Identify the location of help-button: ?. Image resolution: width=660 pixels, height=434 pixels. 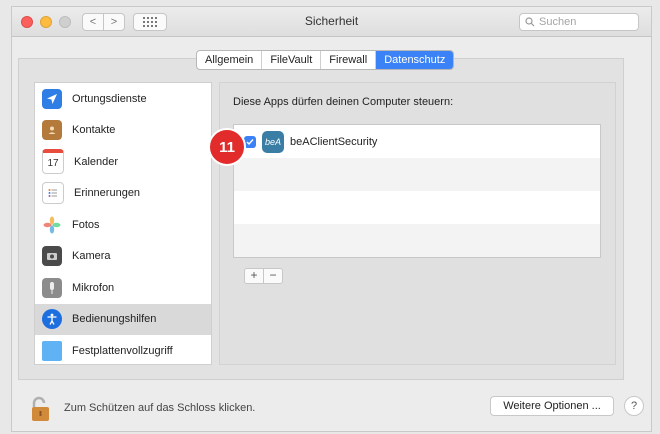
(634, 406).